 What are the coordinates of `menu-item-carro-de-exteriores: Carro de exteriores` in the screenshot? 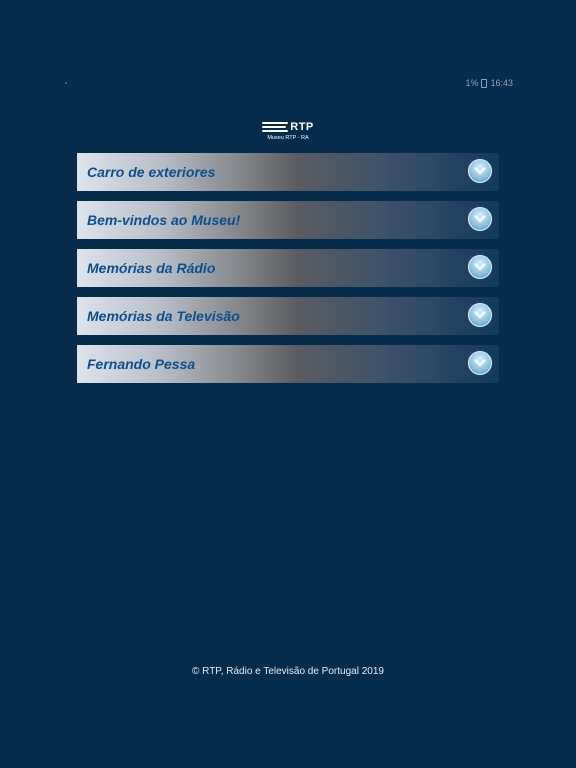 It's located at (288, 172).